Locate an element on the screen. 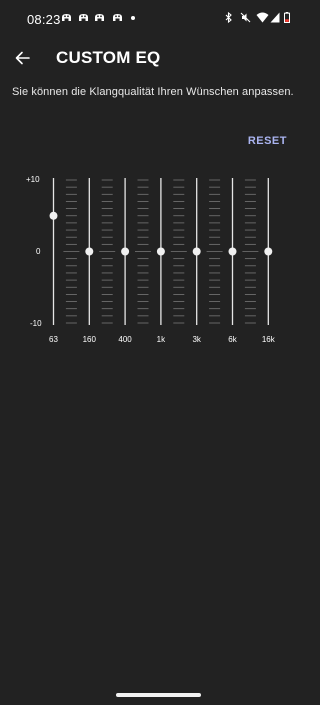 This screenshot has width=320, height=705. cell-signal-icon is located at coordinates (275, 17).